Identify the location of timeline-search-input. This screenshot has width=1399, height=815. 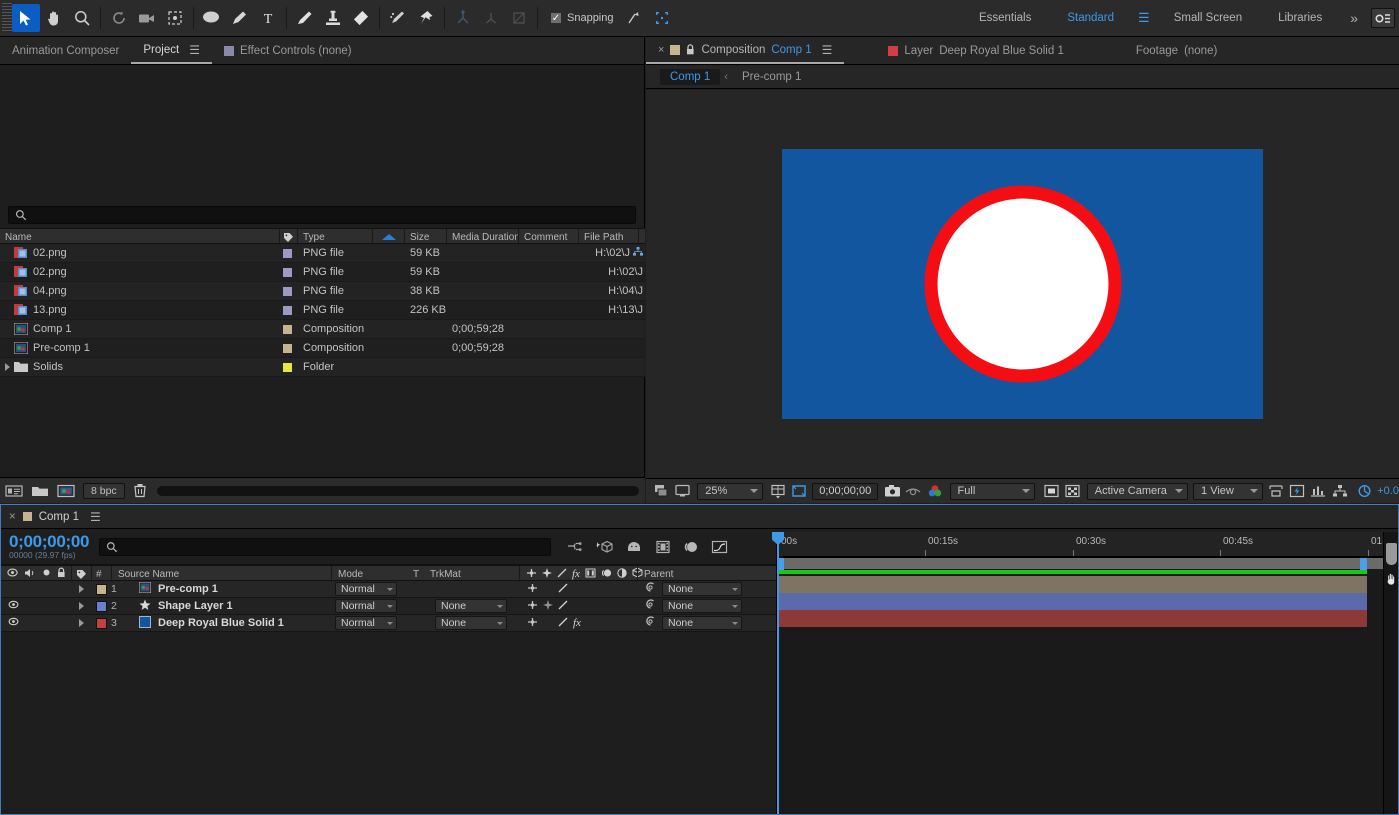
(333, 546).